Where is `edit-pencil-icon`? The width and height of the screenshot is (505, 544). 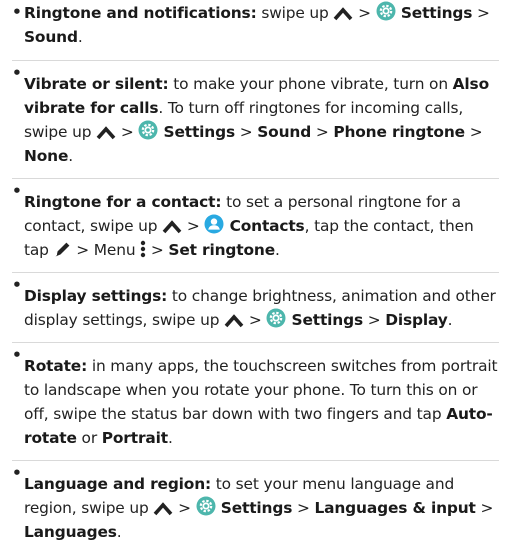 edit-pencil-icon is located at coordinates (63, 249).